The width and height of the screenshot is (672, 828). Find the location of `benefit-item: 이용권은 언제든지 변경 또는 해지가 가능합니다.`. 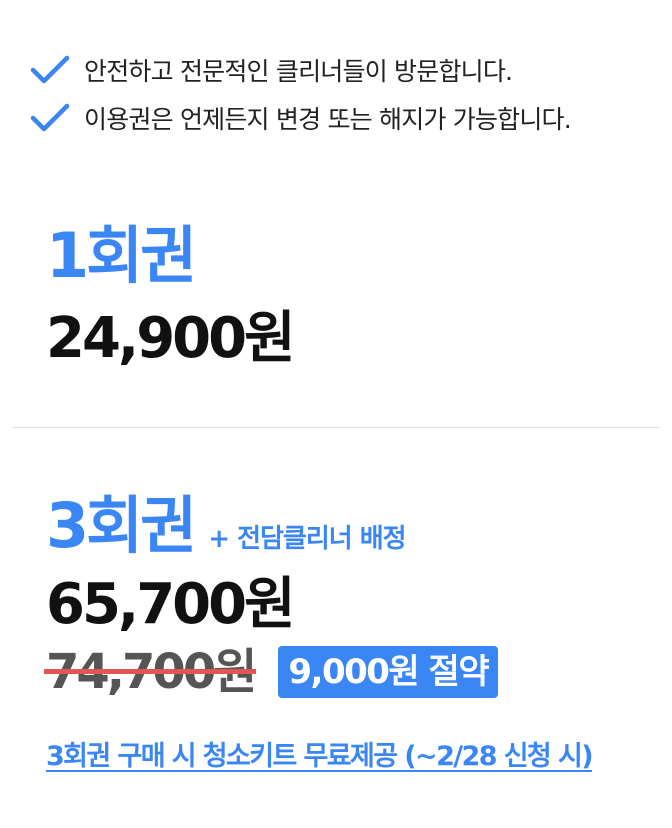

benefit-item: 이용권은 언제든지 변경 또는 해지가 가능합니다. is located at coordinates (345, 118).